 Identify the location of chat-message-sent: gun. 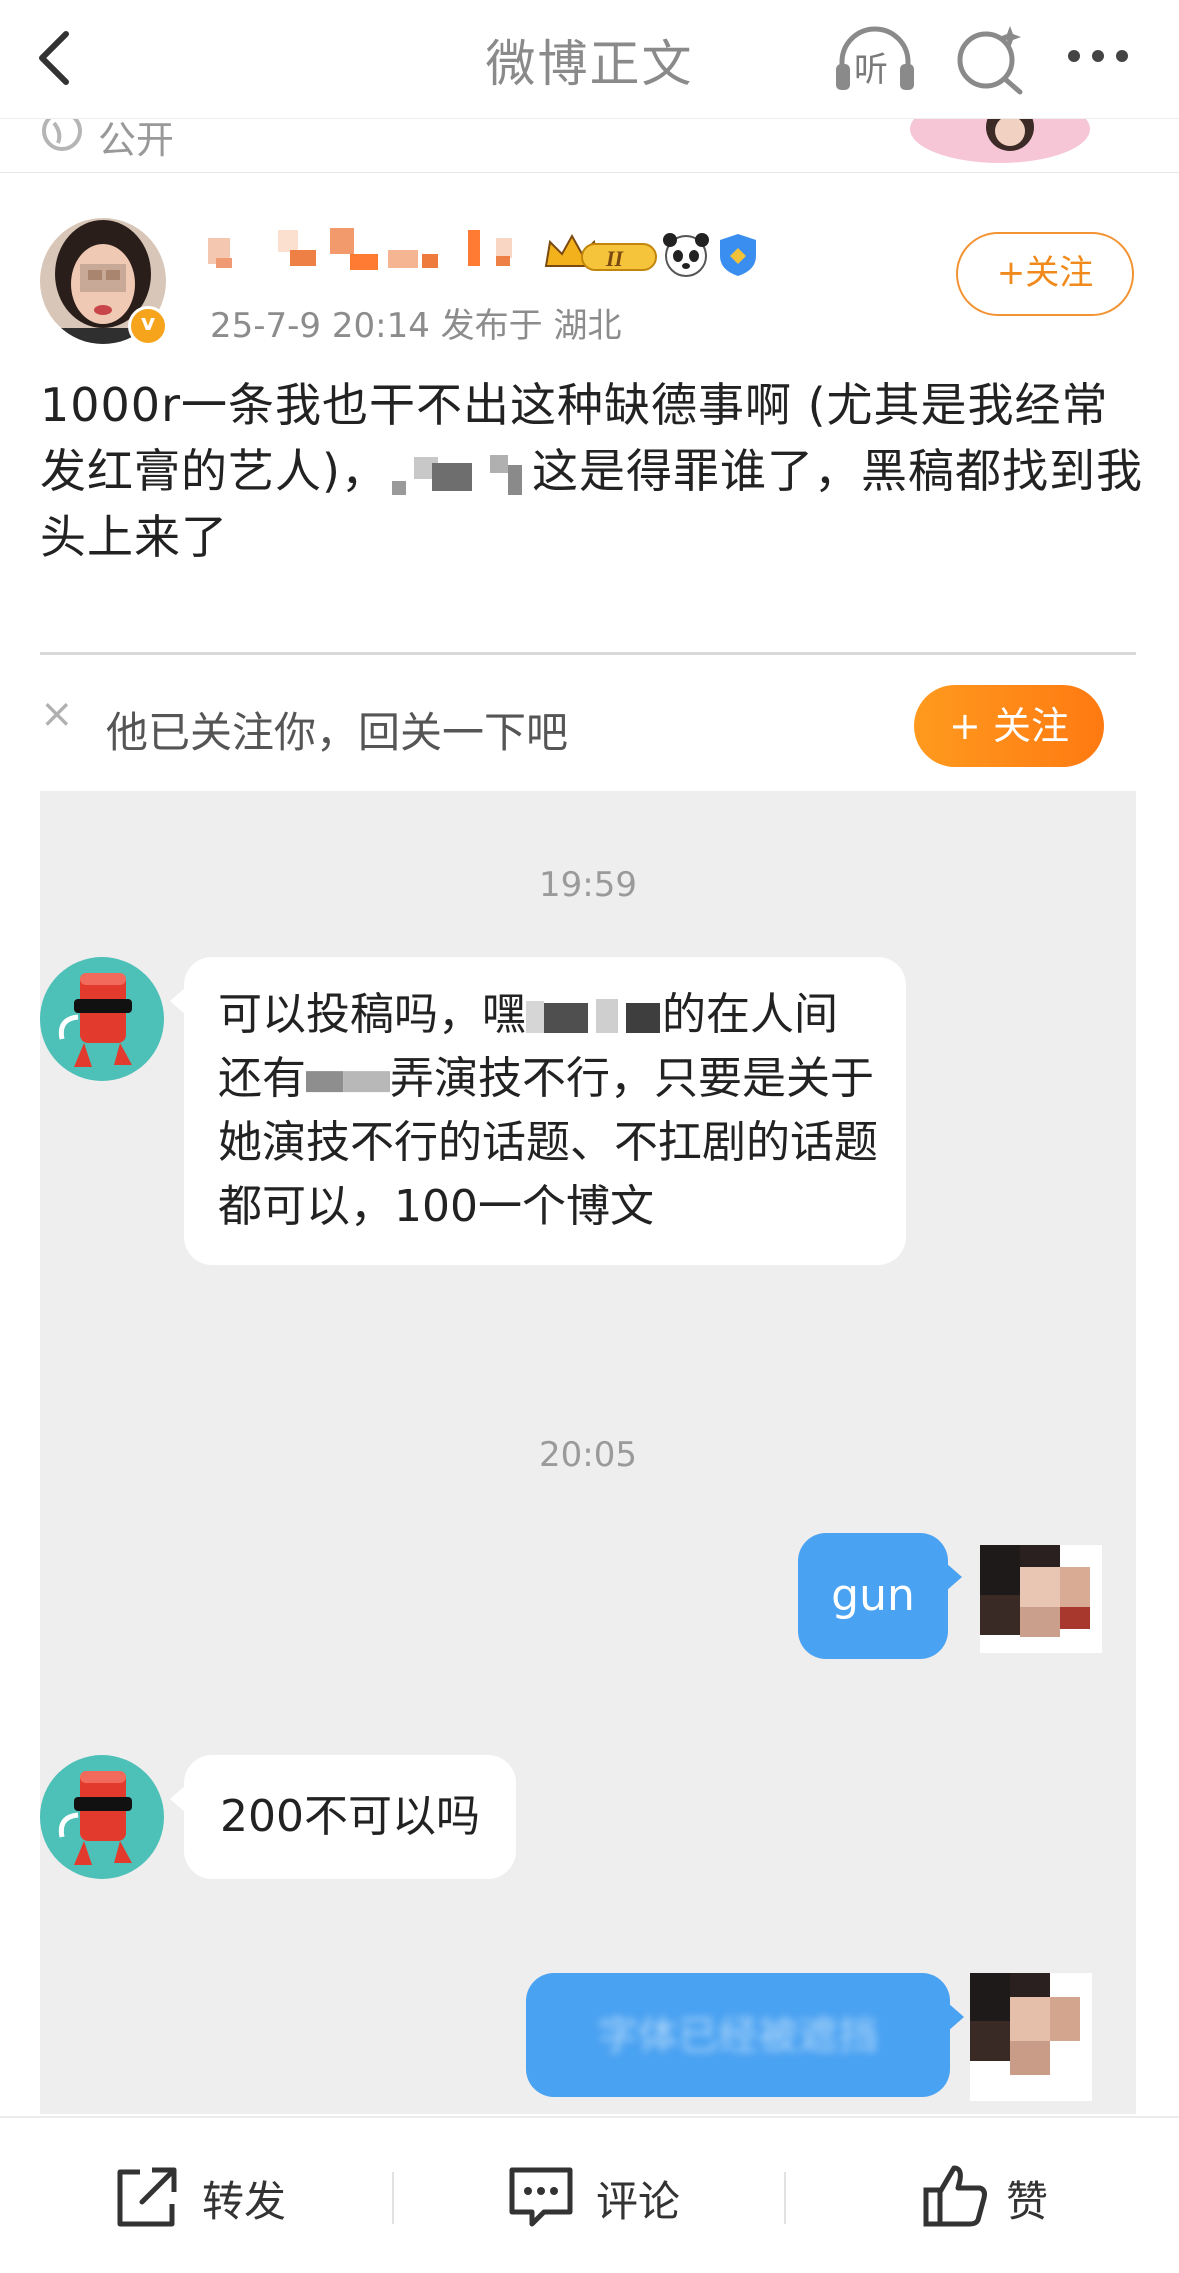
(880, 1596).